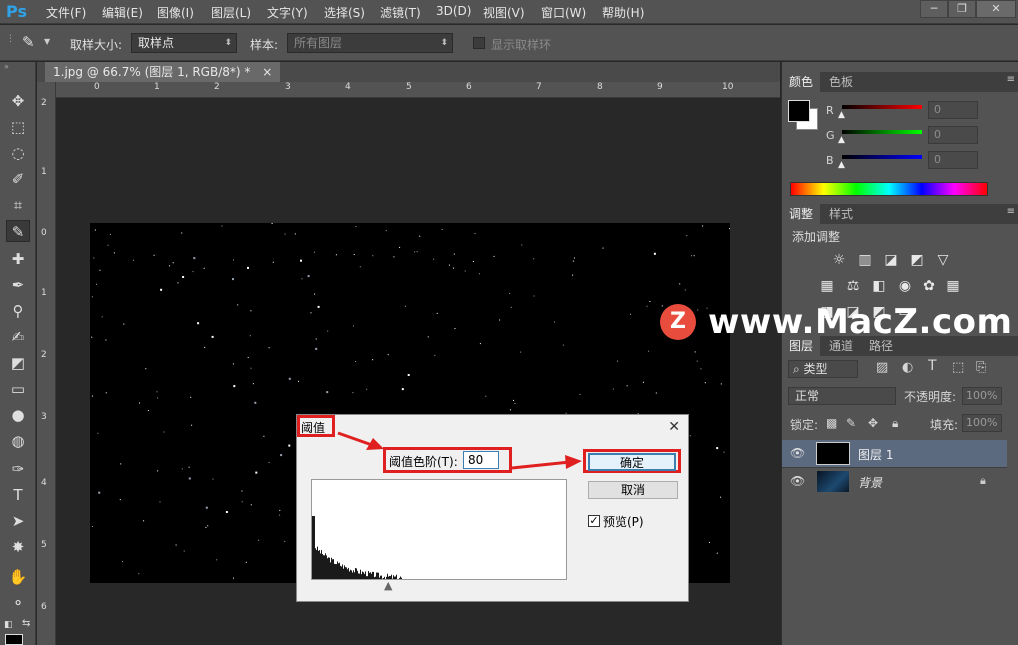  What do you see at coordinates (459, 450) in the screenshot?
I see `annotation-arrows` at bounding box center [459, 450].